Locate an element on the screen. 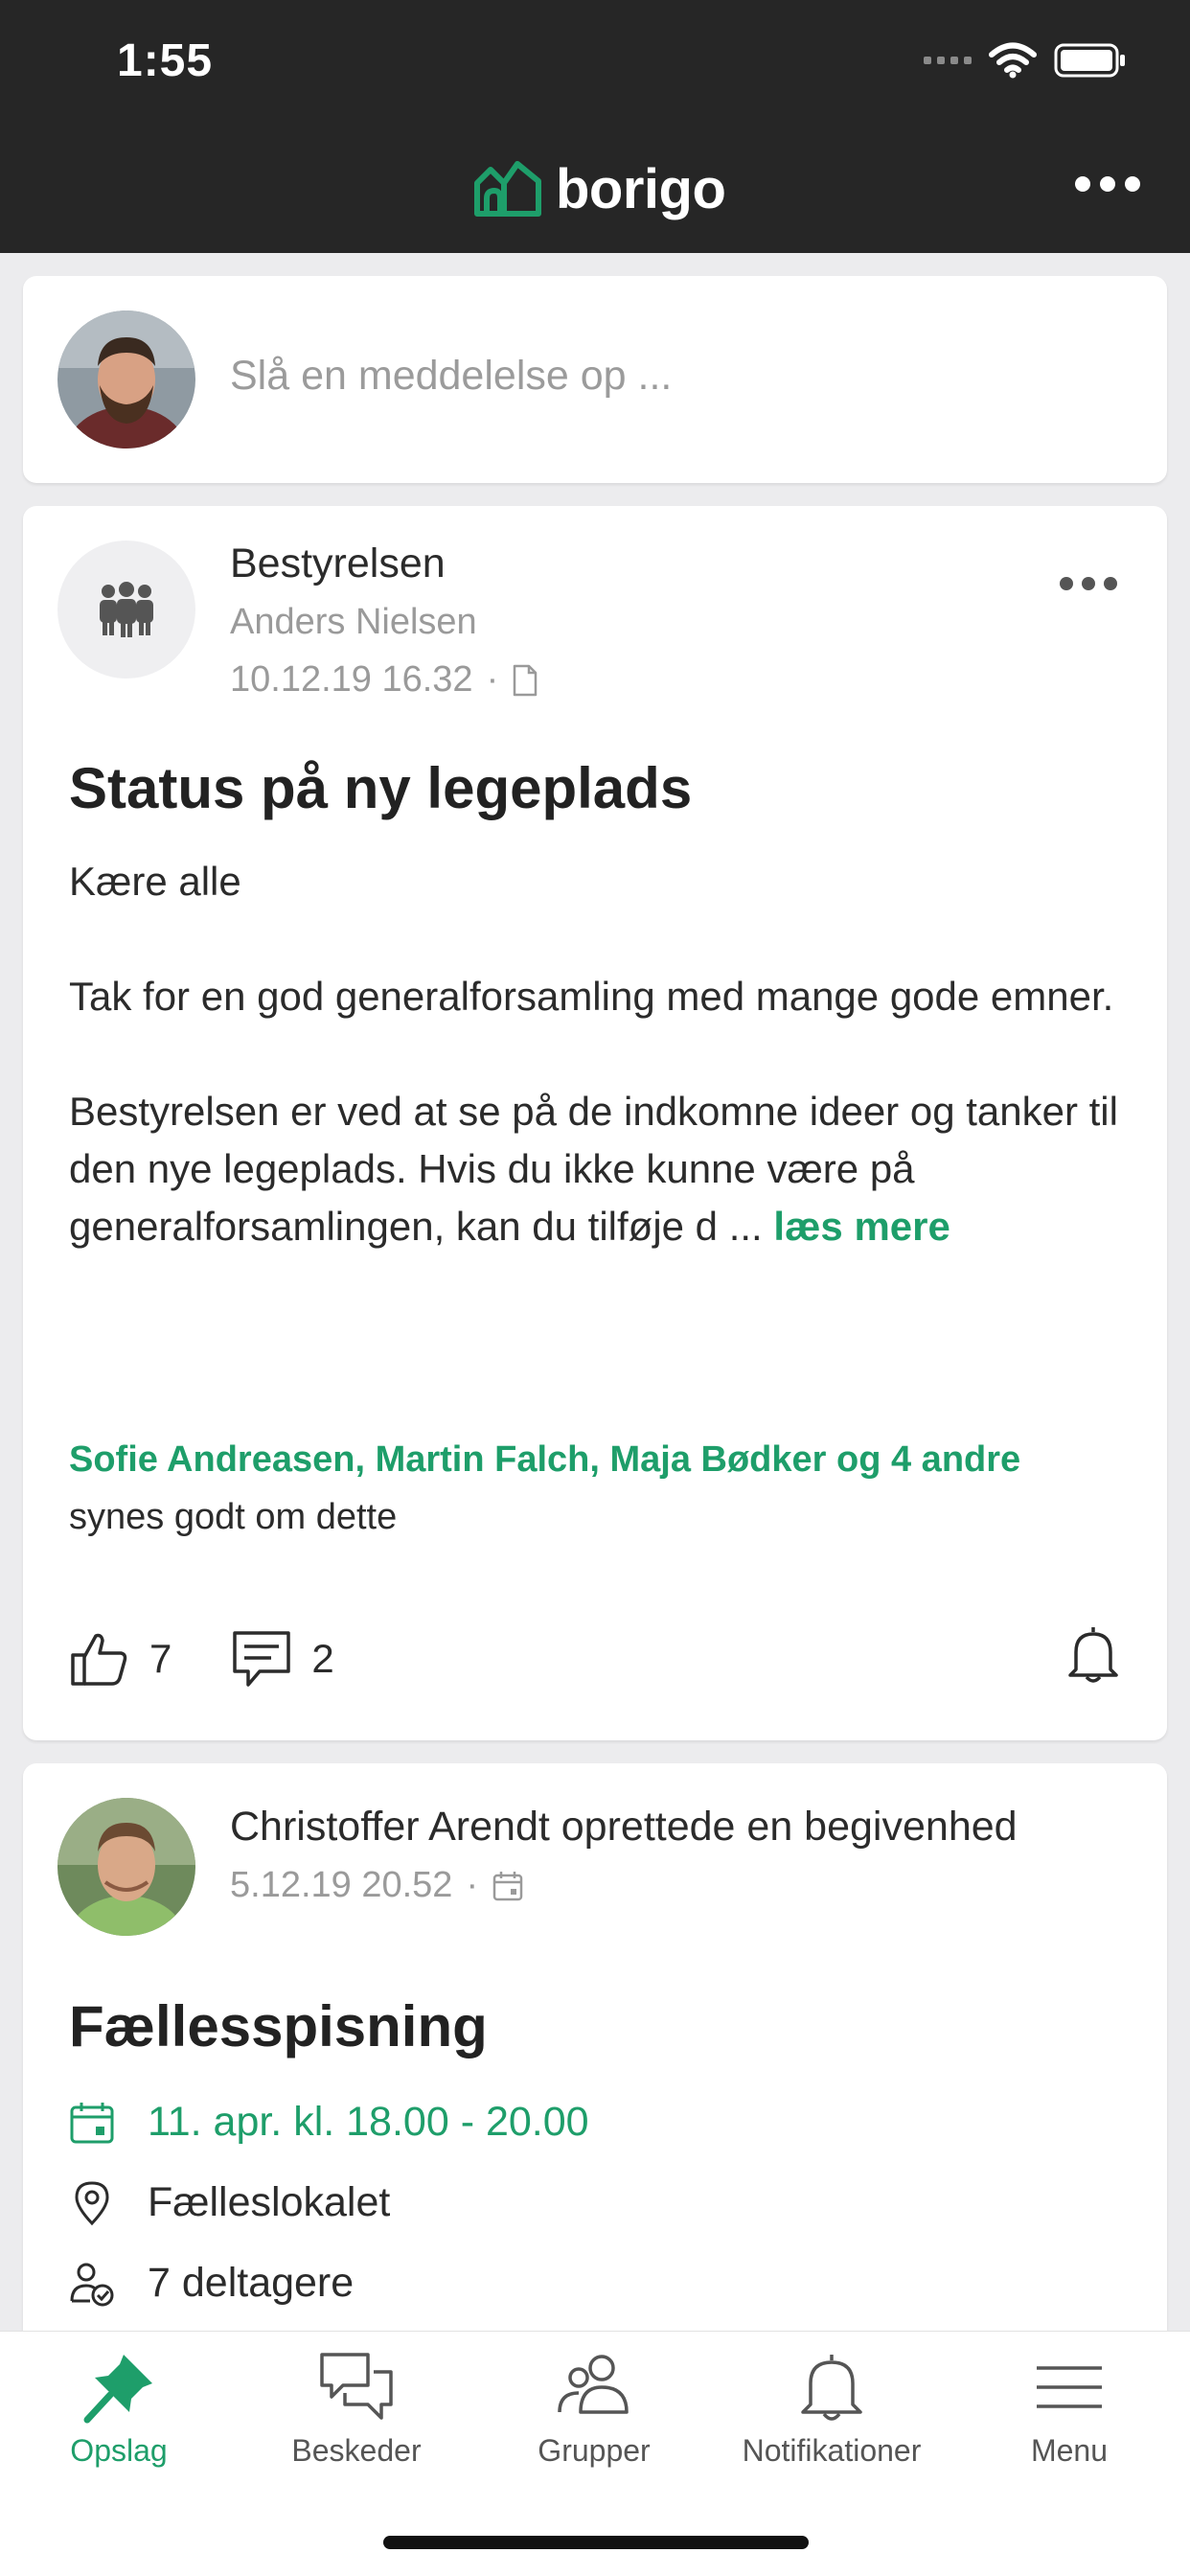  comment-icon is located at coordinates (262, 1659).